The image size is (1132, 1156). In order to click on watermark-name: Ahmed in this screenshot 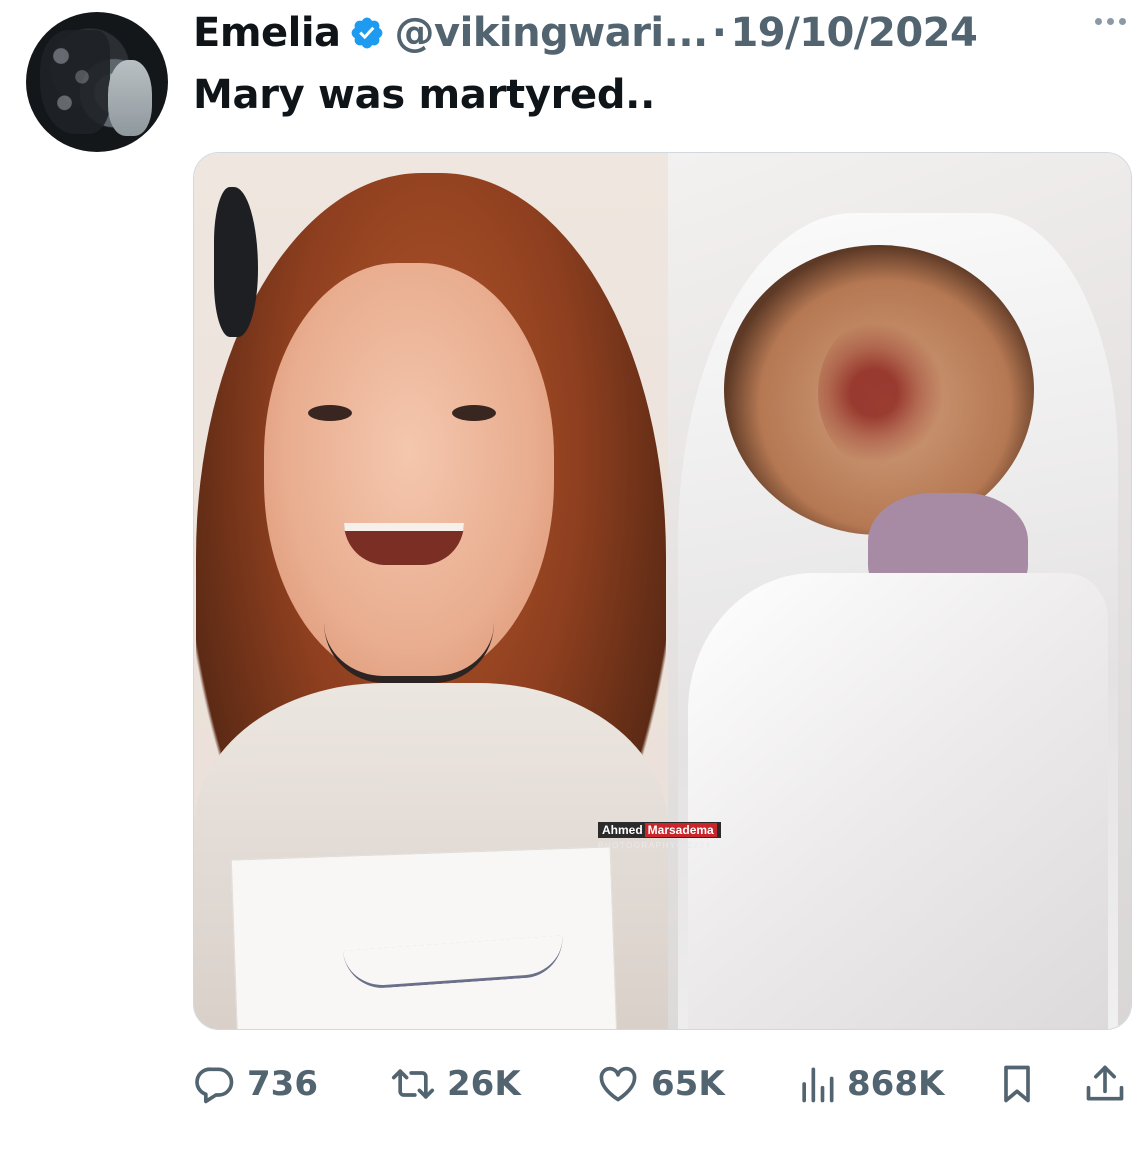, I will do `click(622, 830)`.